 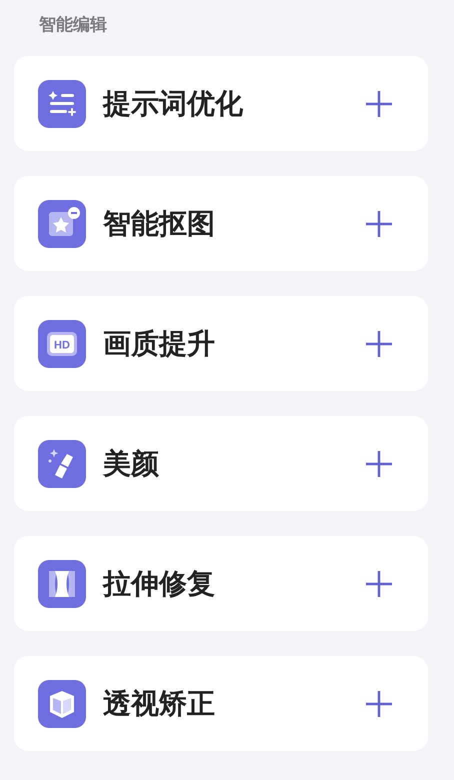 What do you see at coordinates (62, 344) in the screenshot?
I see `hd-icon: HD` at bounding box center [62, 344].